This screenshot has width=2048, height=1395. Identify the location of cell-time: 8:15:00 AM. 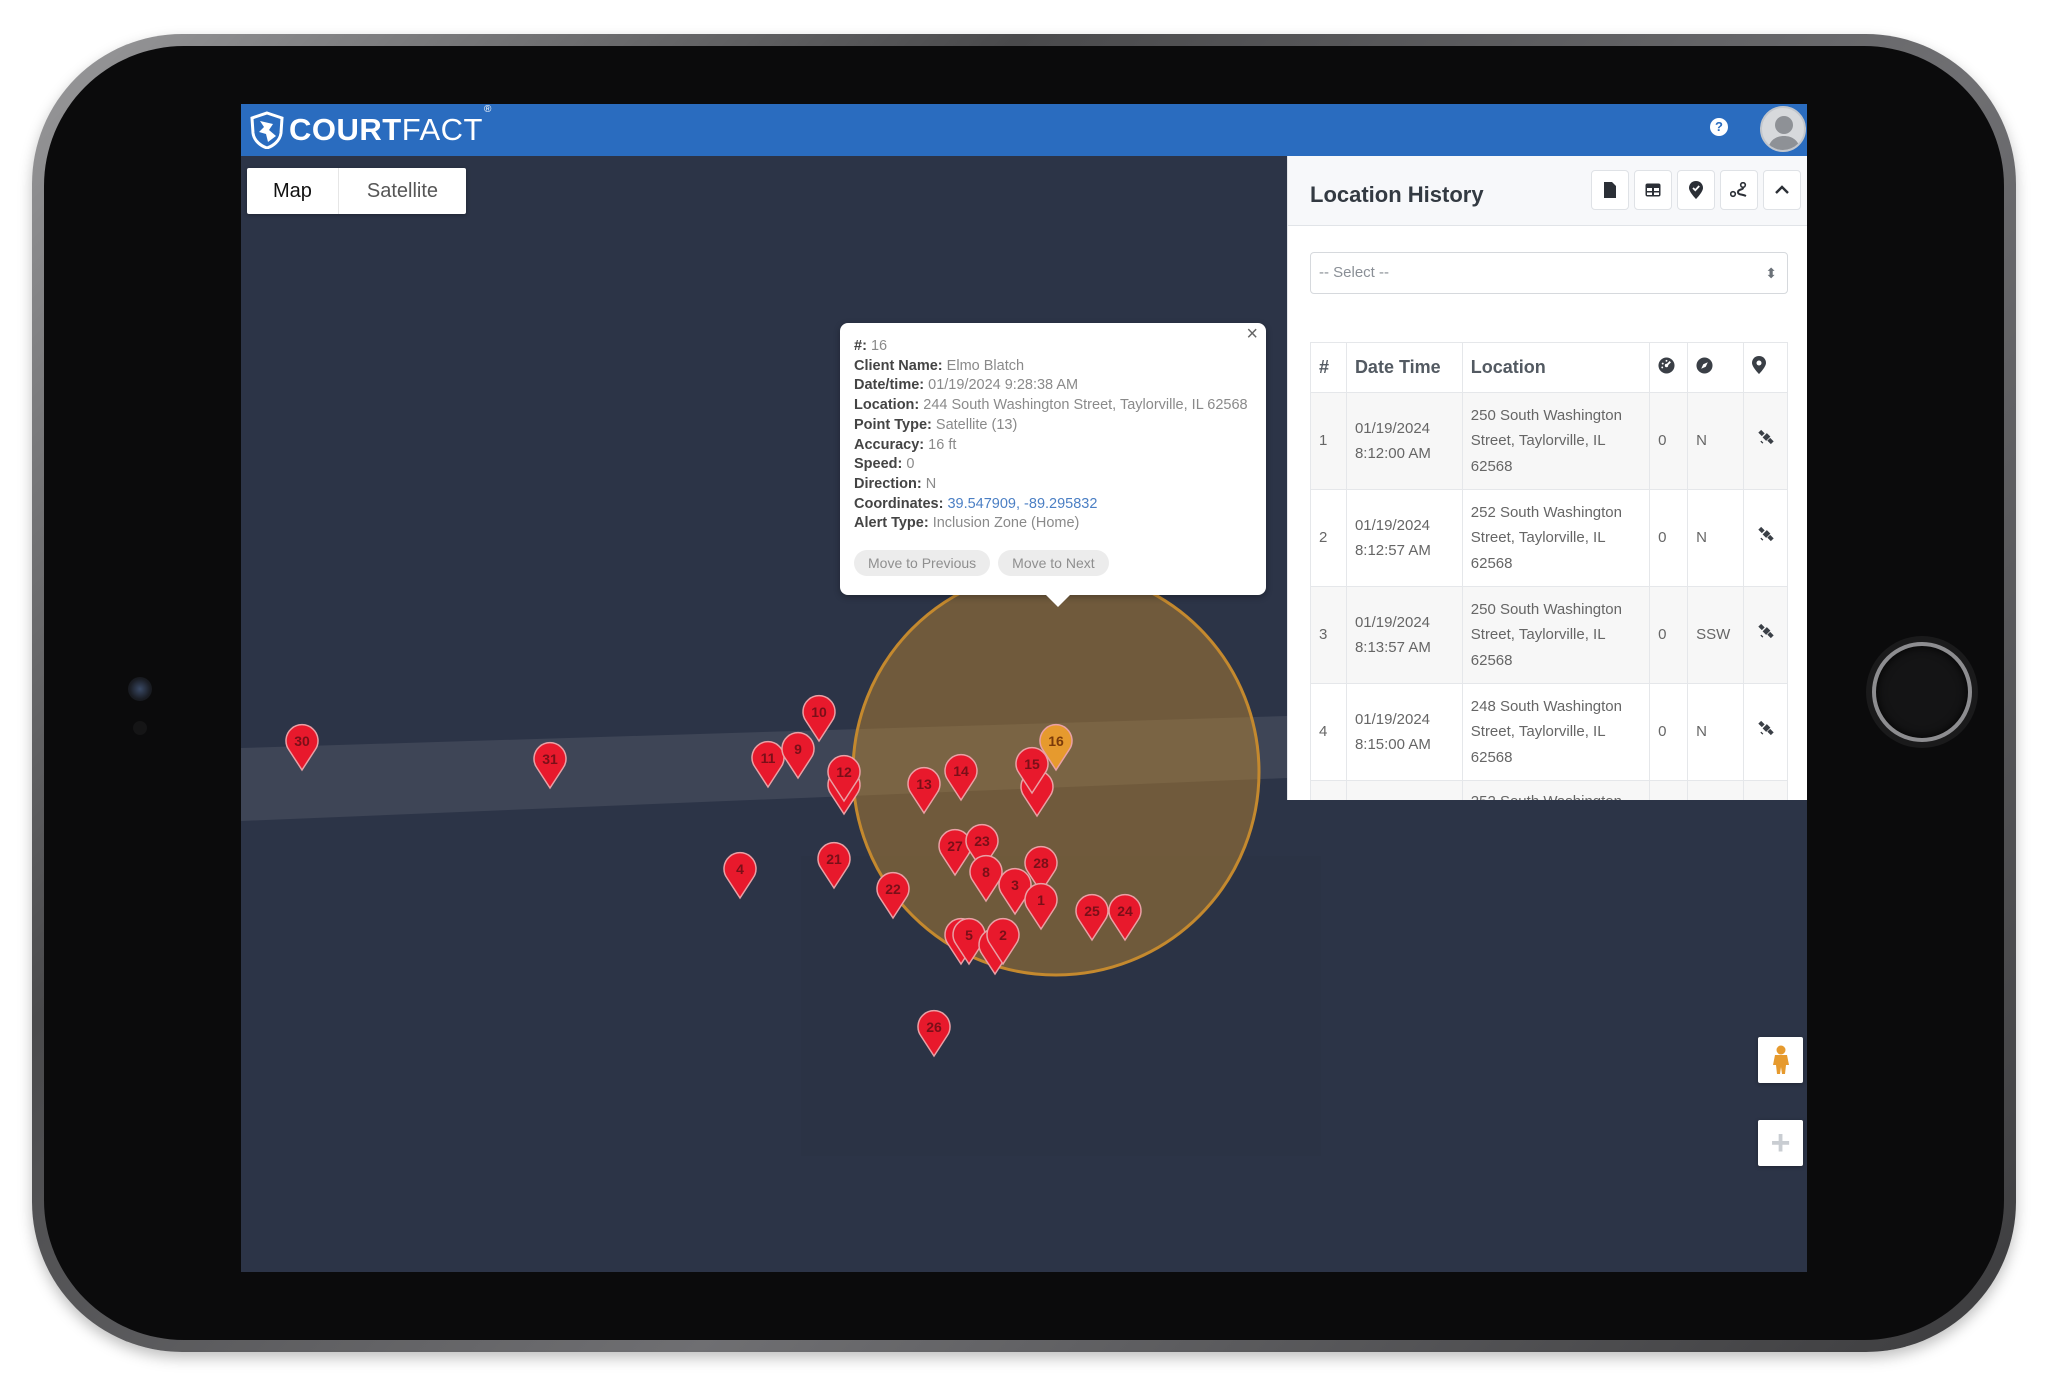
(1392, 744).